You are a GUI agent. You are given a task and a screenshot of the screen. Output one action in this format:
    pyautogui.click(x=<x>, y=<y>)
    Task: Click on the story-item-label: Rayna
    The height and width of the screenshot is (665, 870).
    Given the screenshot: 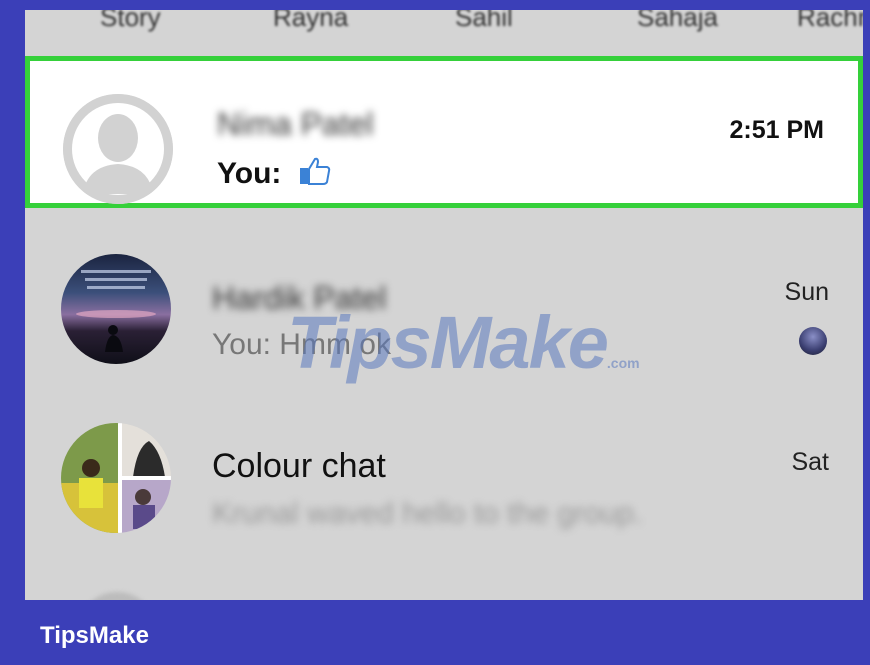 What is the action you would take?
    pyautogui.click(x=310, y=21)
    